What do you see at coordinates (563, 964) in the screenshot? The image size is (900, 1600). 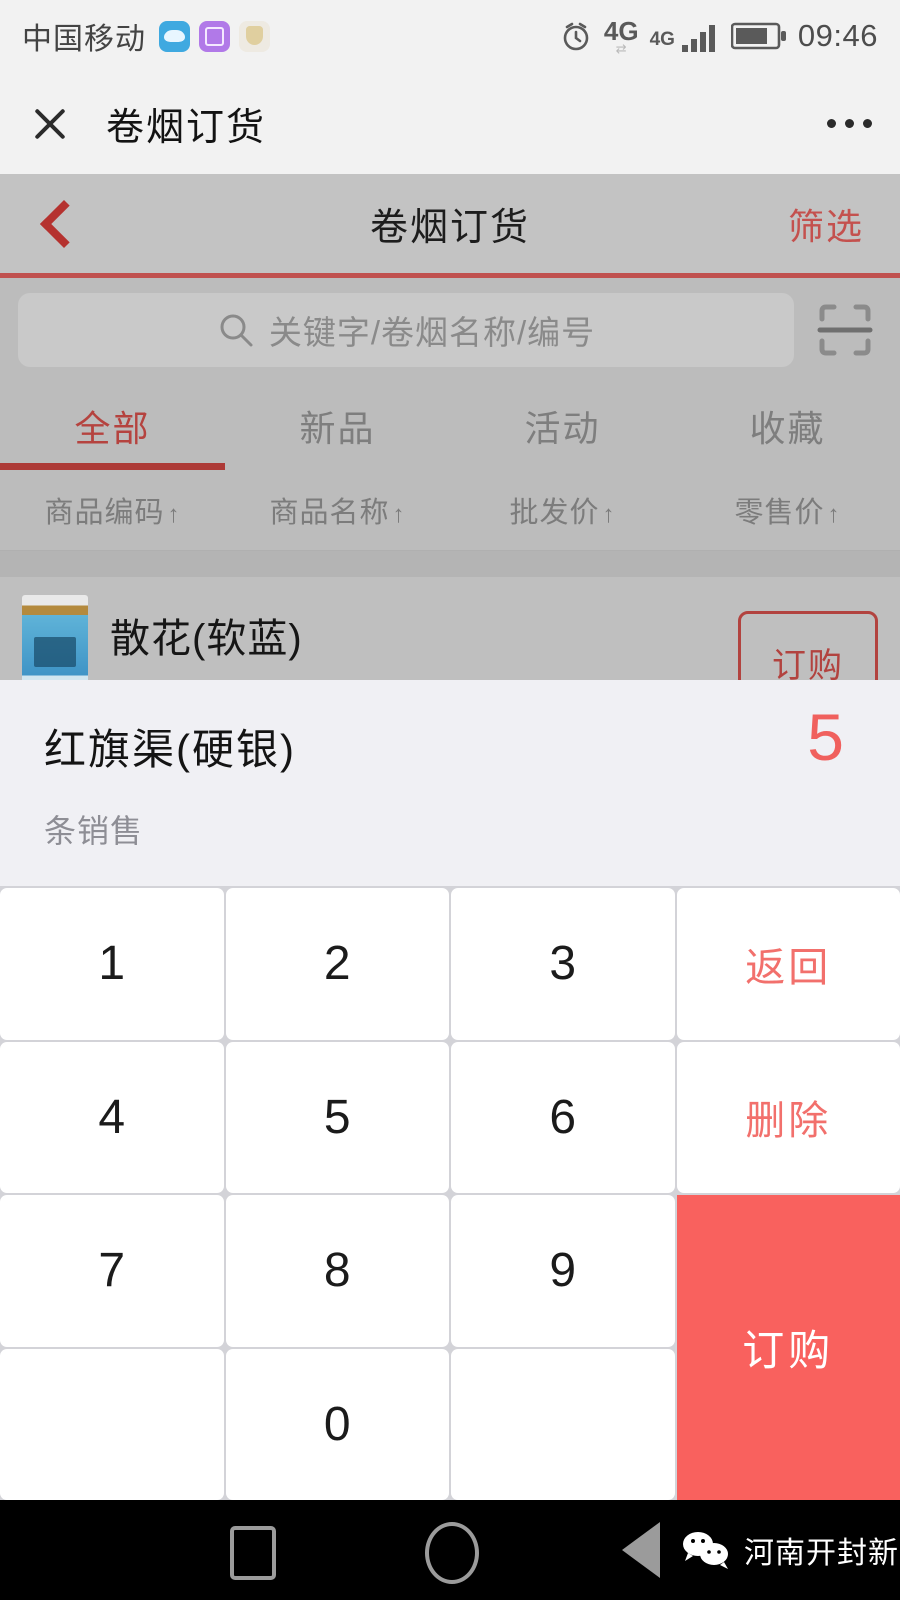 I see `key-3: 3` at bounding box center [563, 964].